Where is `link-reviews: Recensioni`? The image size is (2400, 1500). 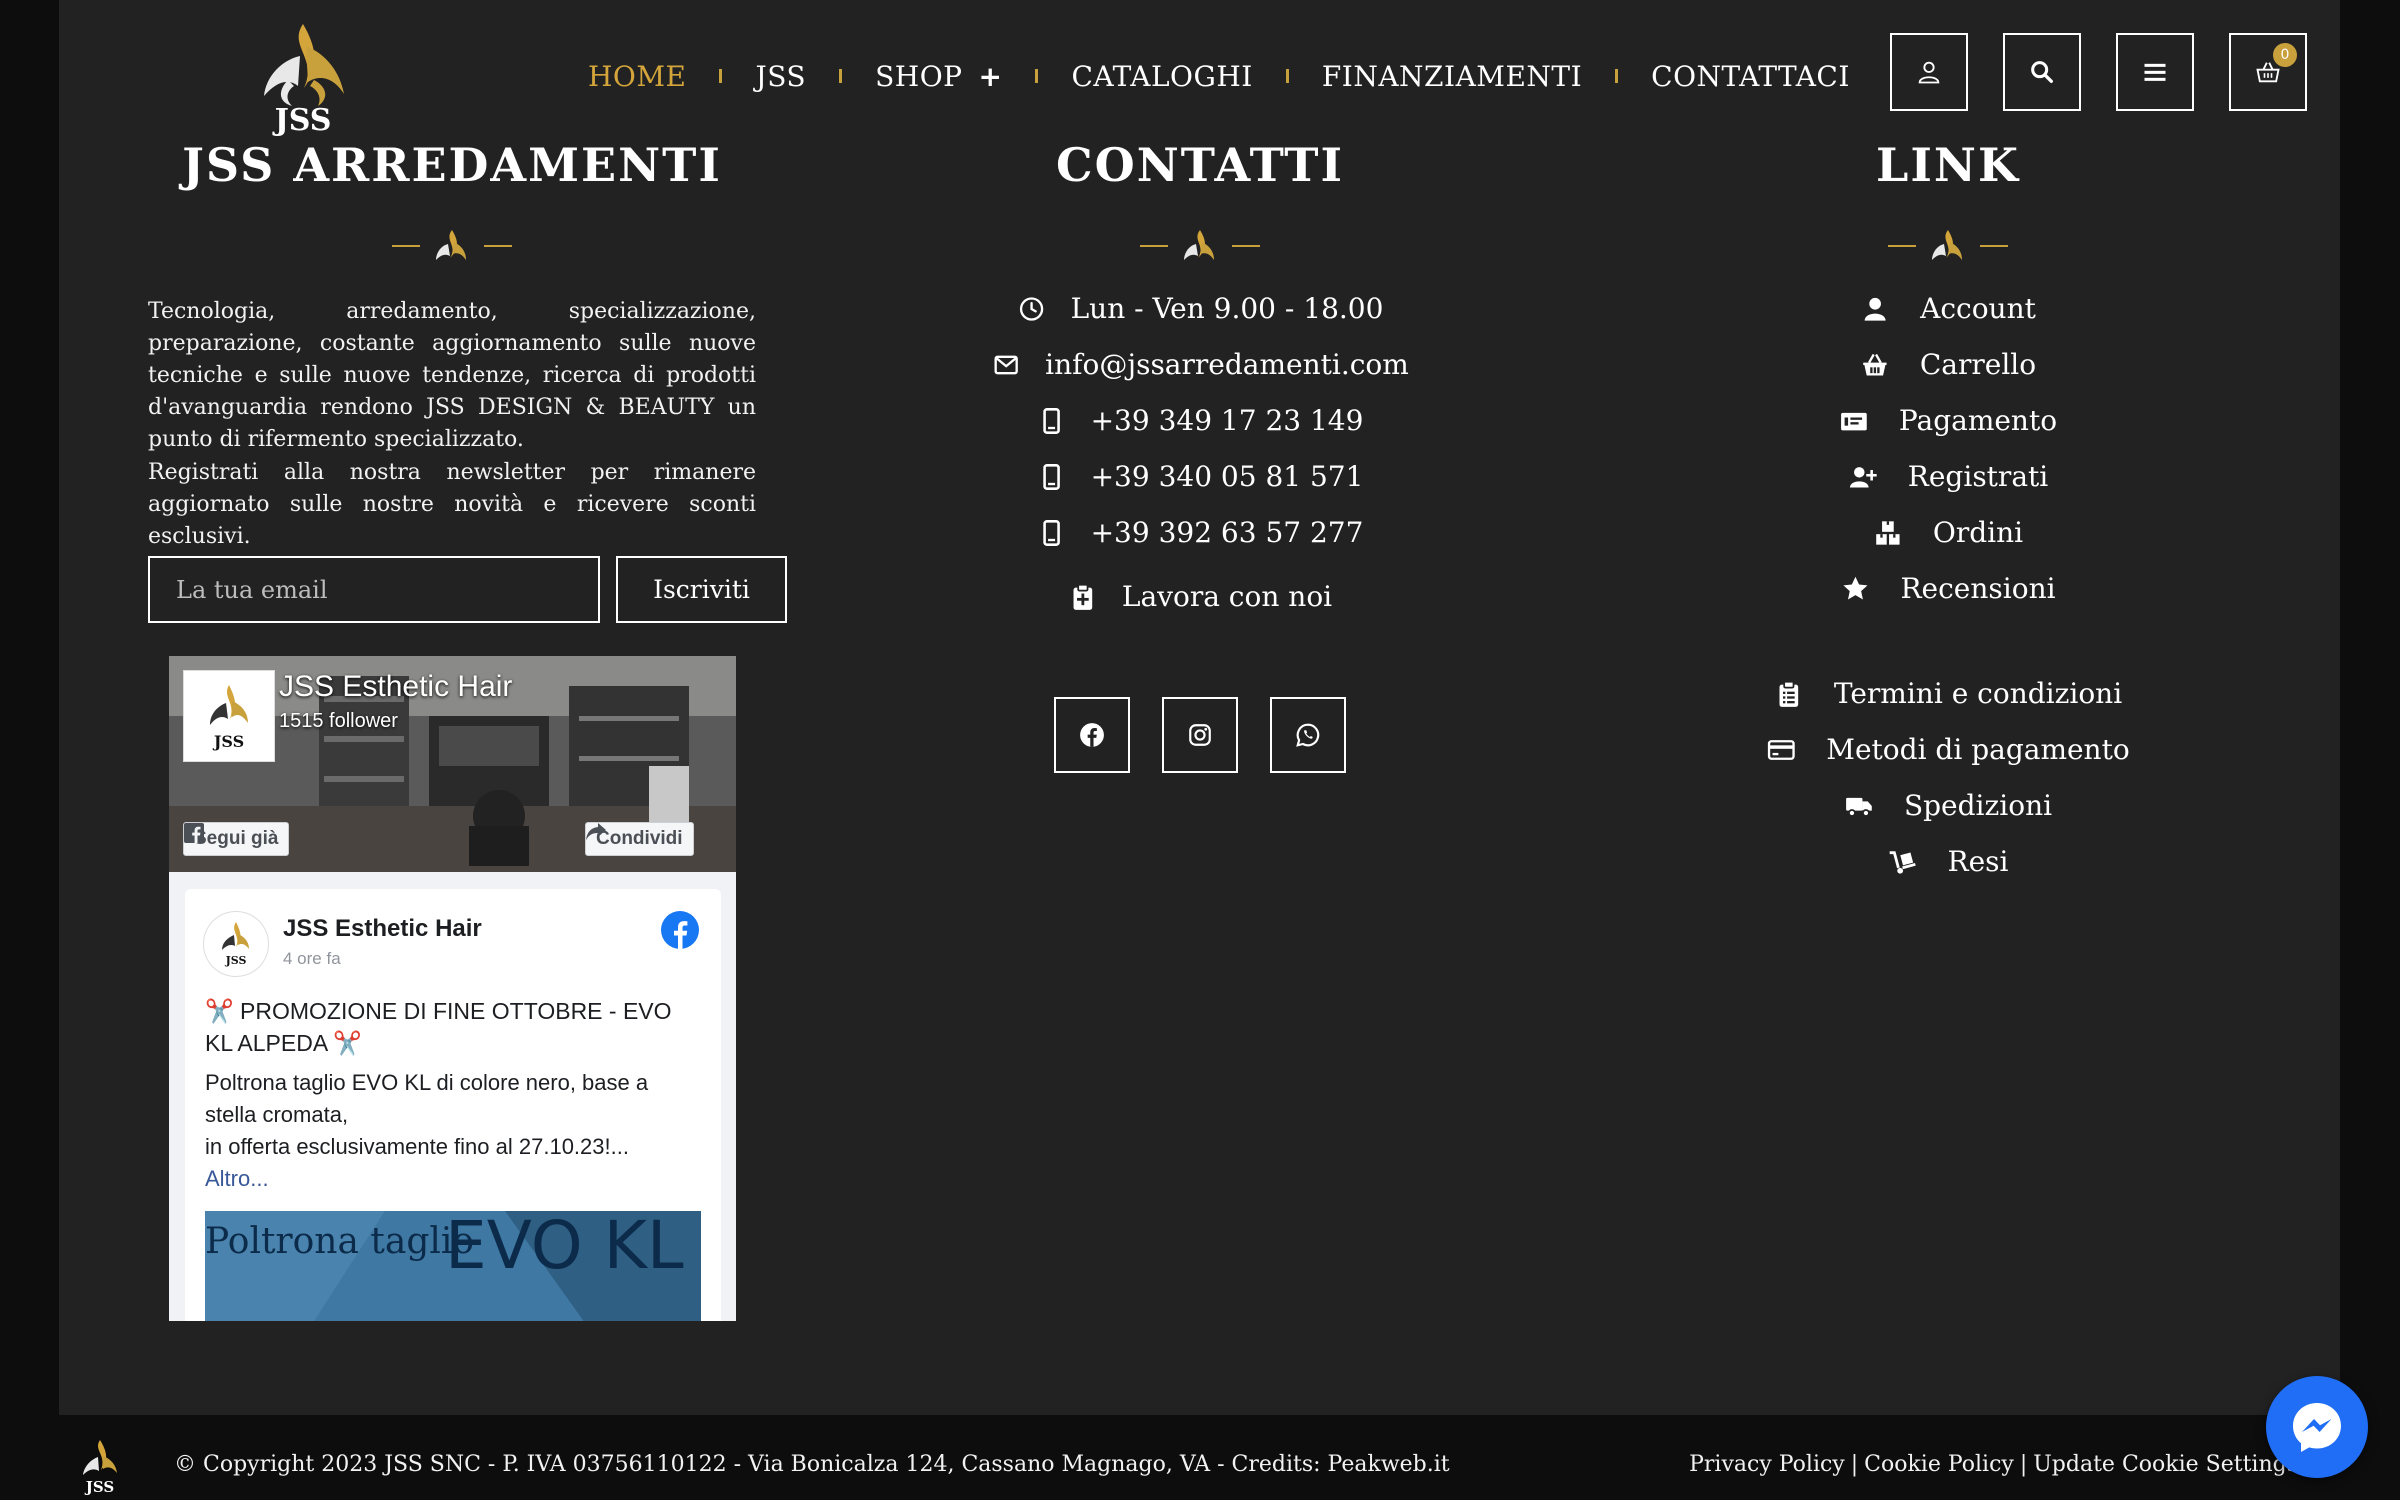
link-reviews: Recensioni is located at coordinates (1948, 588).